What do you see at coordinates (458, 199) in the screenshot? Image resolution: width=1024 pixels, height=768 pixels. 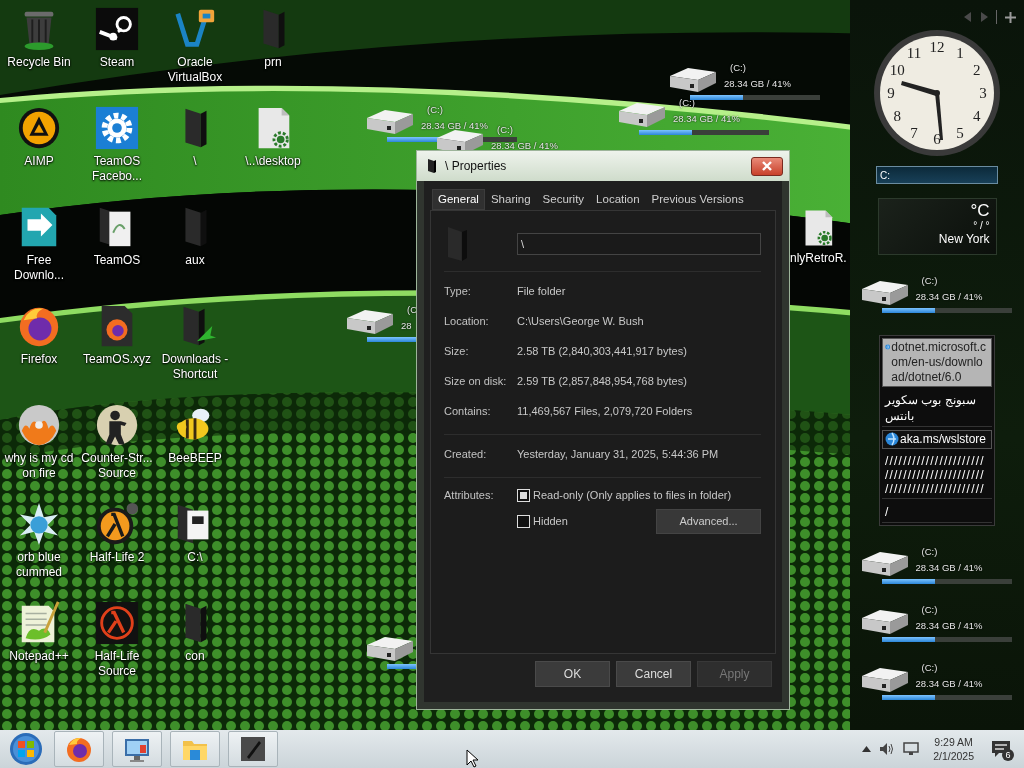 I see `tab: General` at bounding box center [458, 199].